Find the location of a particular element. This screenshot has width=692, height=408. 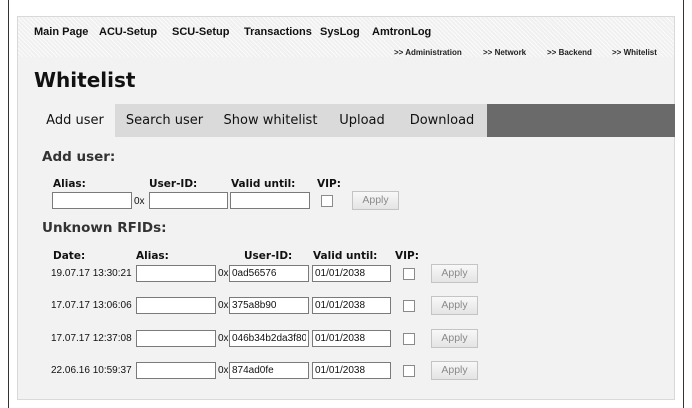

vip-checkbox is located at coordinates (327, 201).